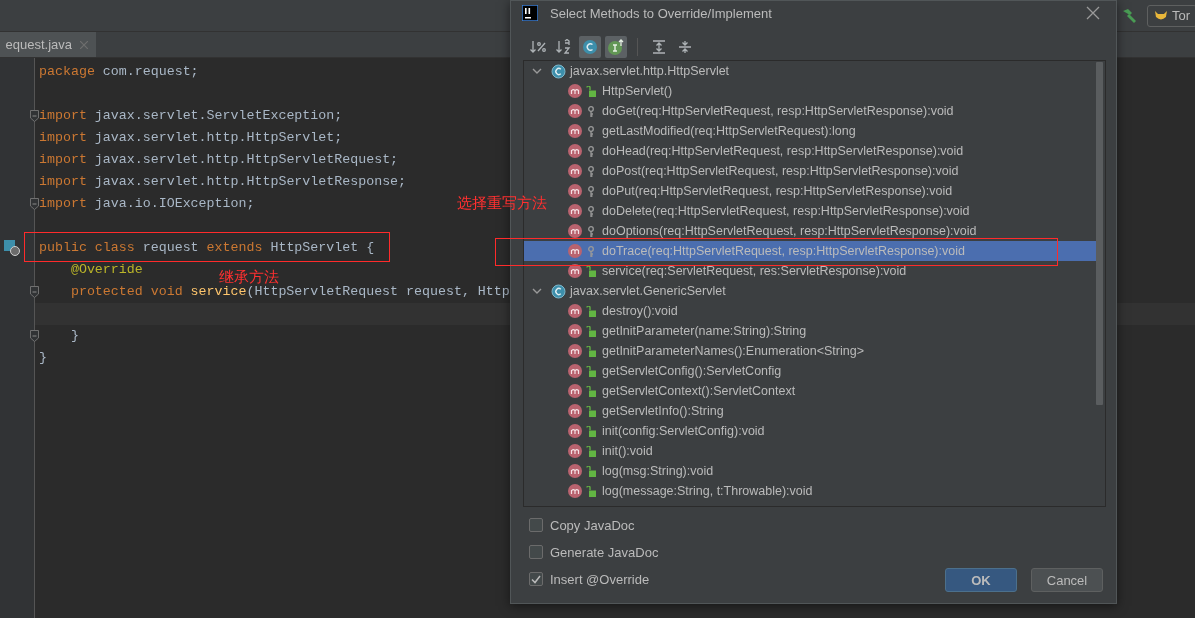 The height and width of the screenshot is (618, 1195). What do you see at coordinates (604, 552) in the screenshot?
I see `option-label: Generate JavaDoc` at bounding box center [604, 552].